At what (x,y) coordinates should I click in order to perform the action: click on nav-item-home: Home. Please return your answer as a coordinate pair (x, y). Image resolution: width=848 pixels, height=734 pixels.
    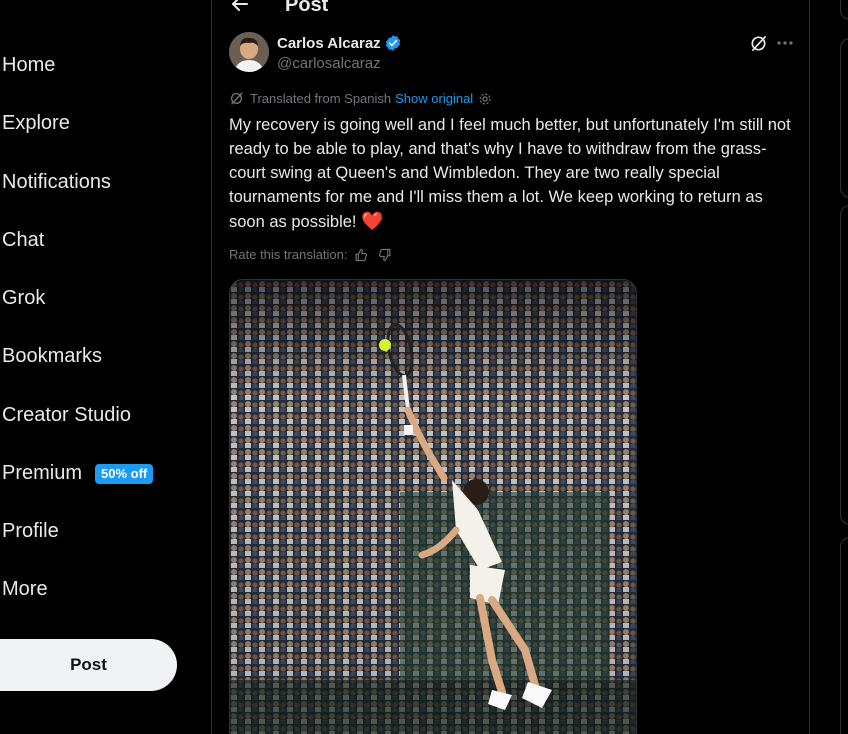
    Looking at the image, I should click on (28, 65).